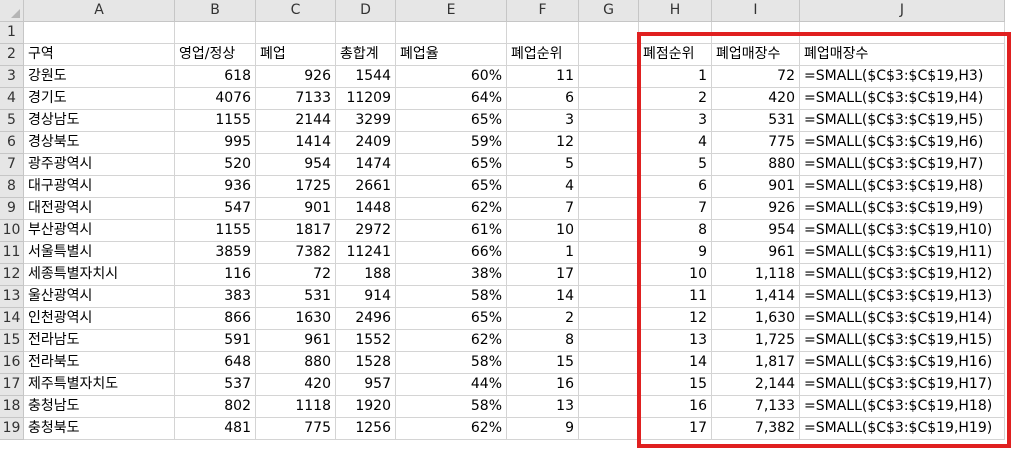 This screenshot has width=1015, height=451. What do you see at coordinates (12, 319) in the screenshot?
I see `row-header: 14` at bounding box center [12, 319].